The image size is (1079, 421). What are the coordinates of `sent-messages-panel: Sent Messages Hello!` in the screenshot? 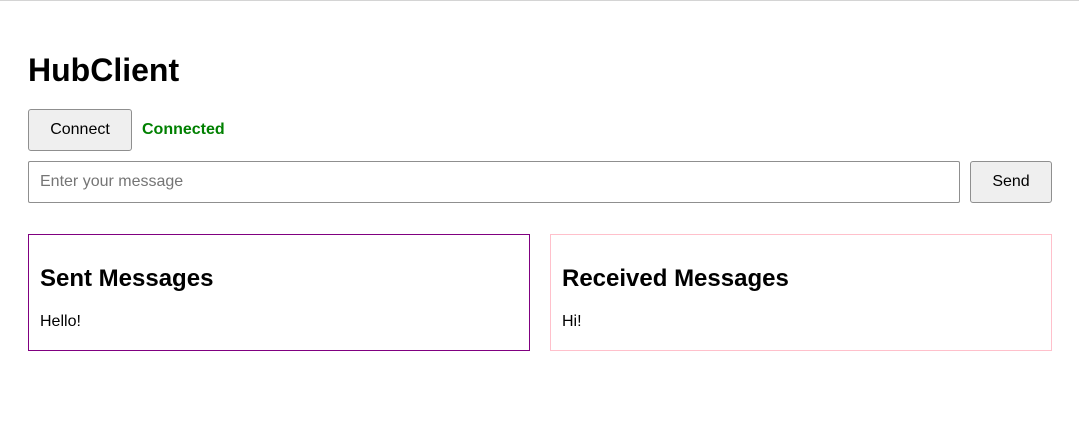 It's located at (279, 292).